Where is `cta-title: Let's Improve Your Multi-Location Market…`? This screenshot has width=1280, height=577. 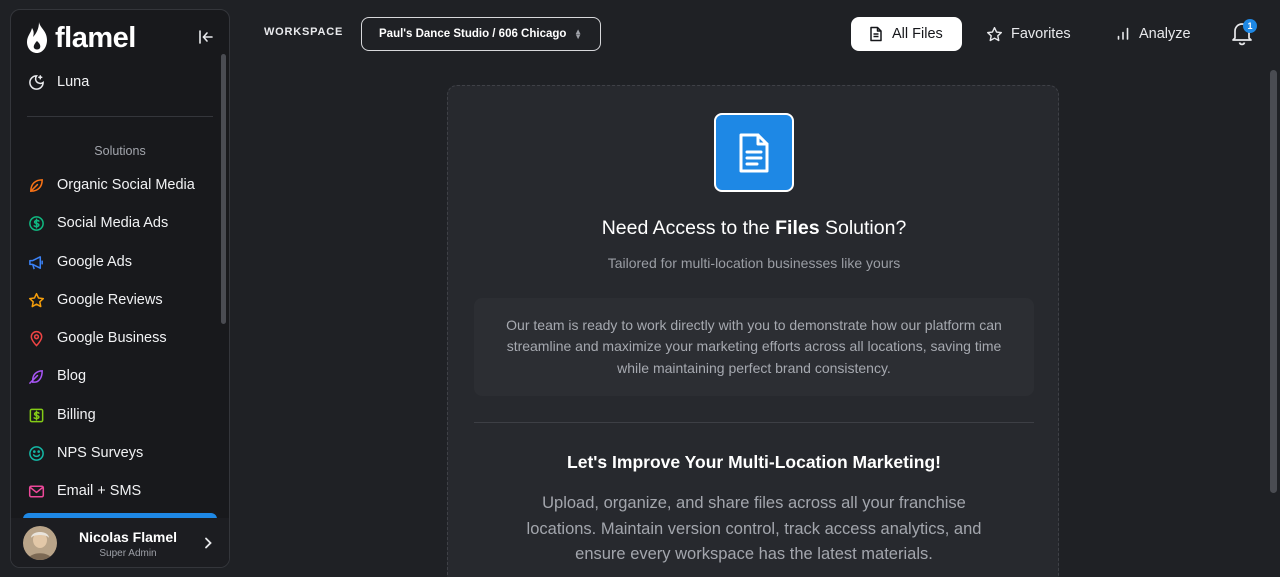 cta-title: Let's Improve Your Multi-Location Market… is located at coordinates (754, 462).